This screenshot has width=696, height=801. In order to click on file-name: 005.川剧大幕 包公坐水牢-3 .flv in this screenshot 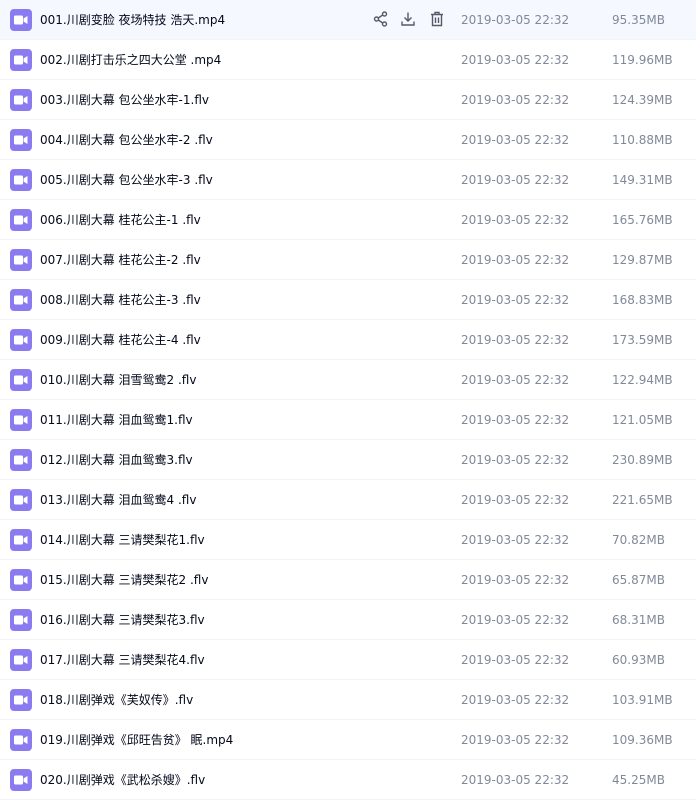, I will do `click(126, 180)`.